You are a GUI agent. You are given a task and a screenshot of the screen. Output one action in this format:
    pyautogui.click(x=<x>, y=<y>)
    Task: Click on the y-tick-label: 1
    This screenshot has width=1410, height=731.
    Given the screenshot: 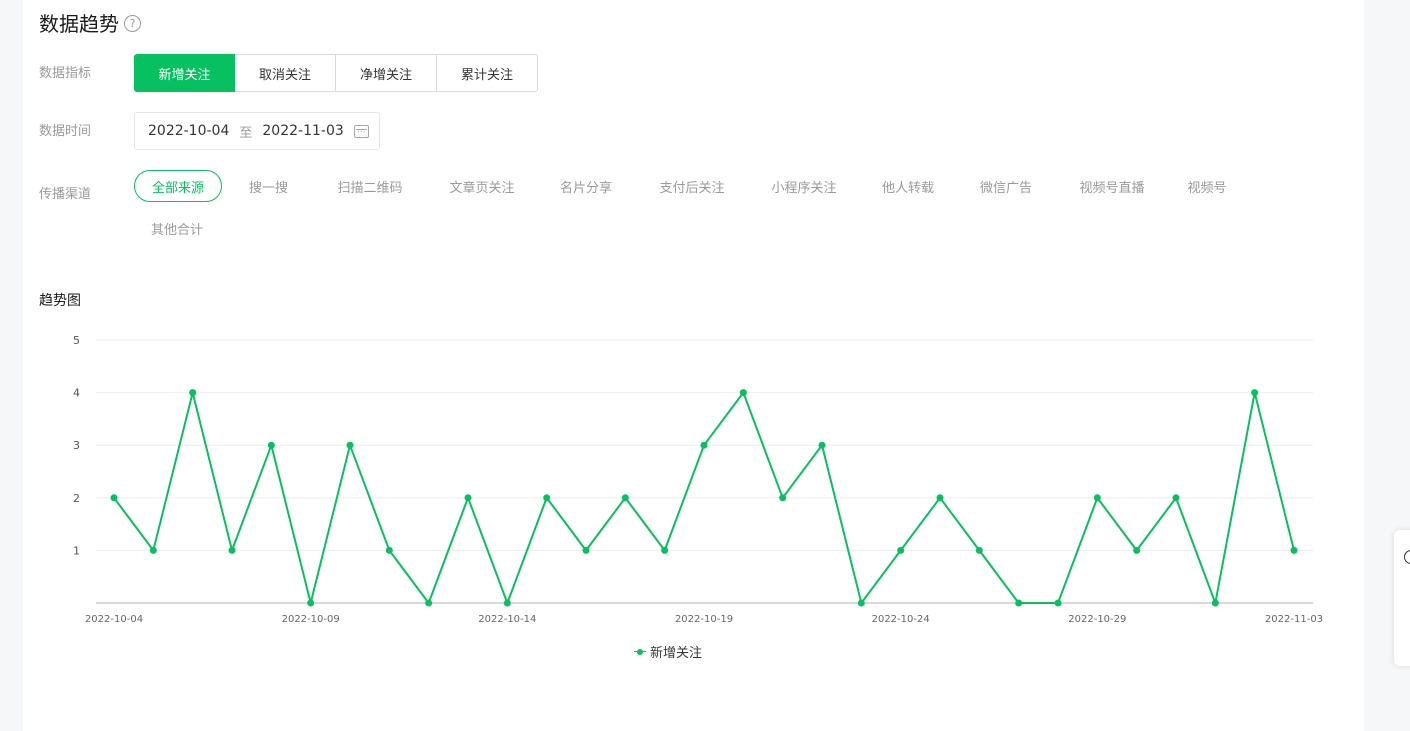 What is the action you would take?
    pyautogui.click(x=76, y=550)
    